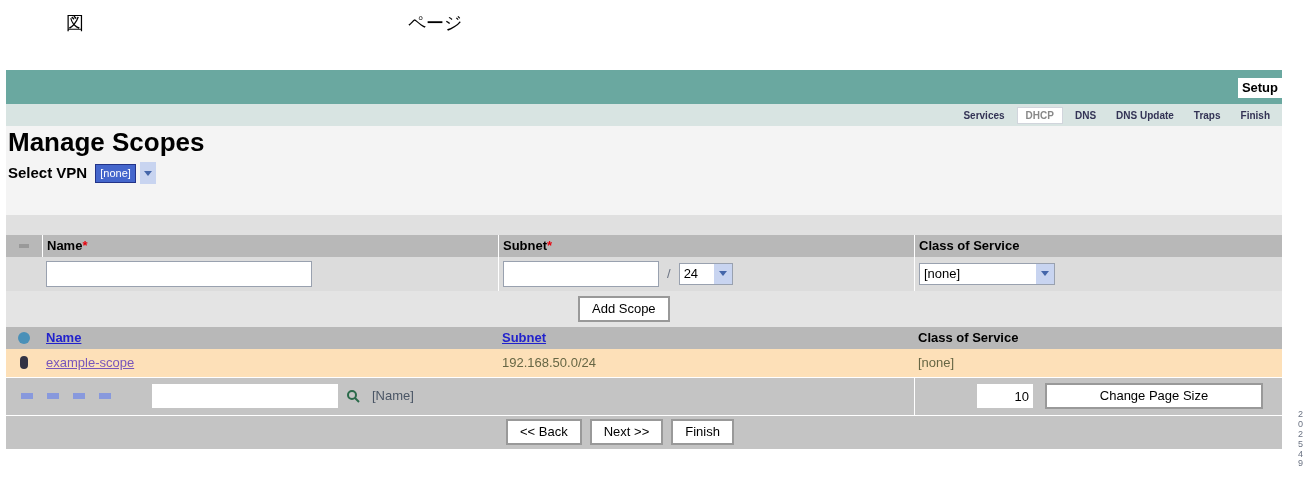 The height and width of the screenshot is (496, 1311). What do you see at coordinates (987, 273) in the screenshot?
I see `select-field: [none]` at bounding box center [987, 273].